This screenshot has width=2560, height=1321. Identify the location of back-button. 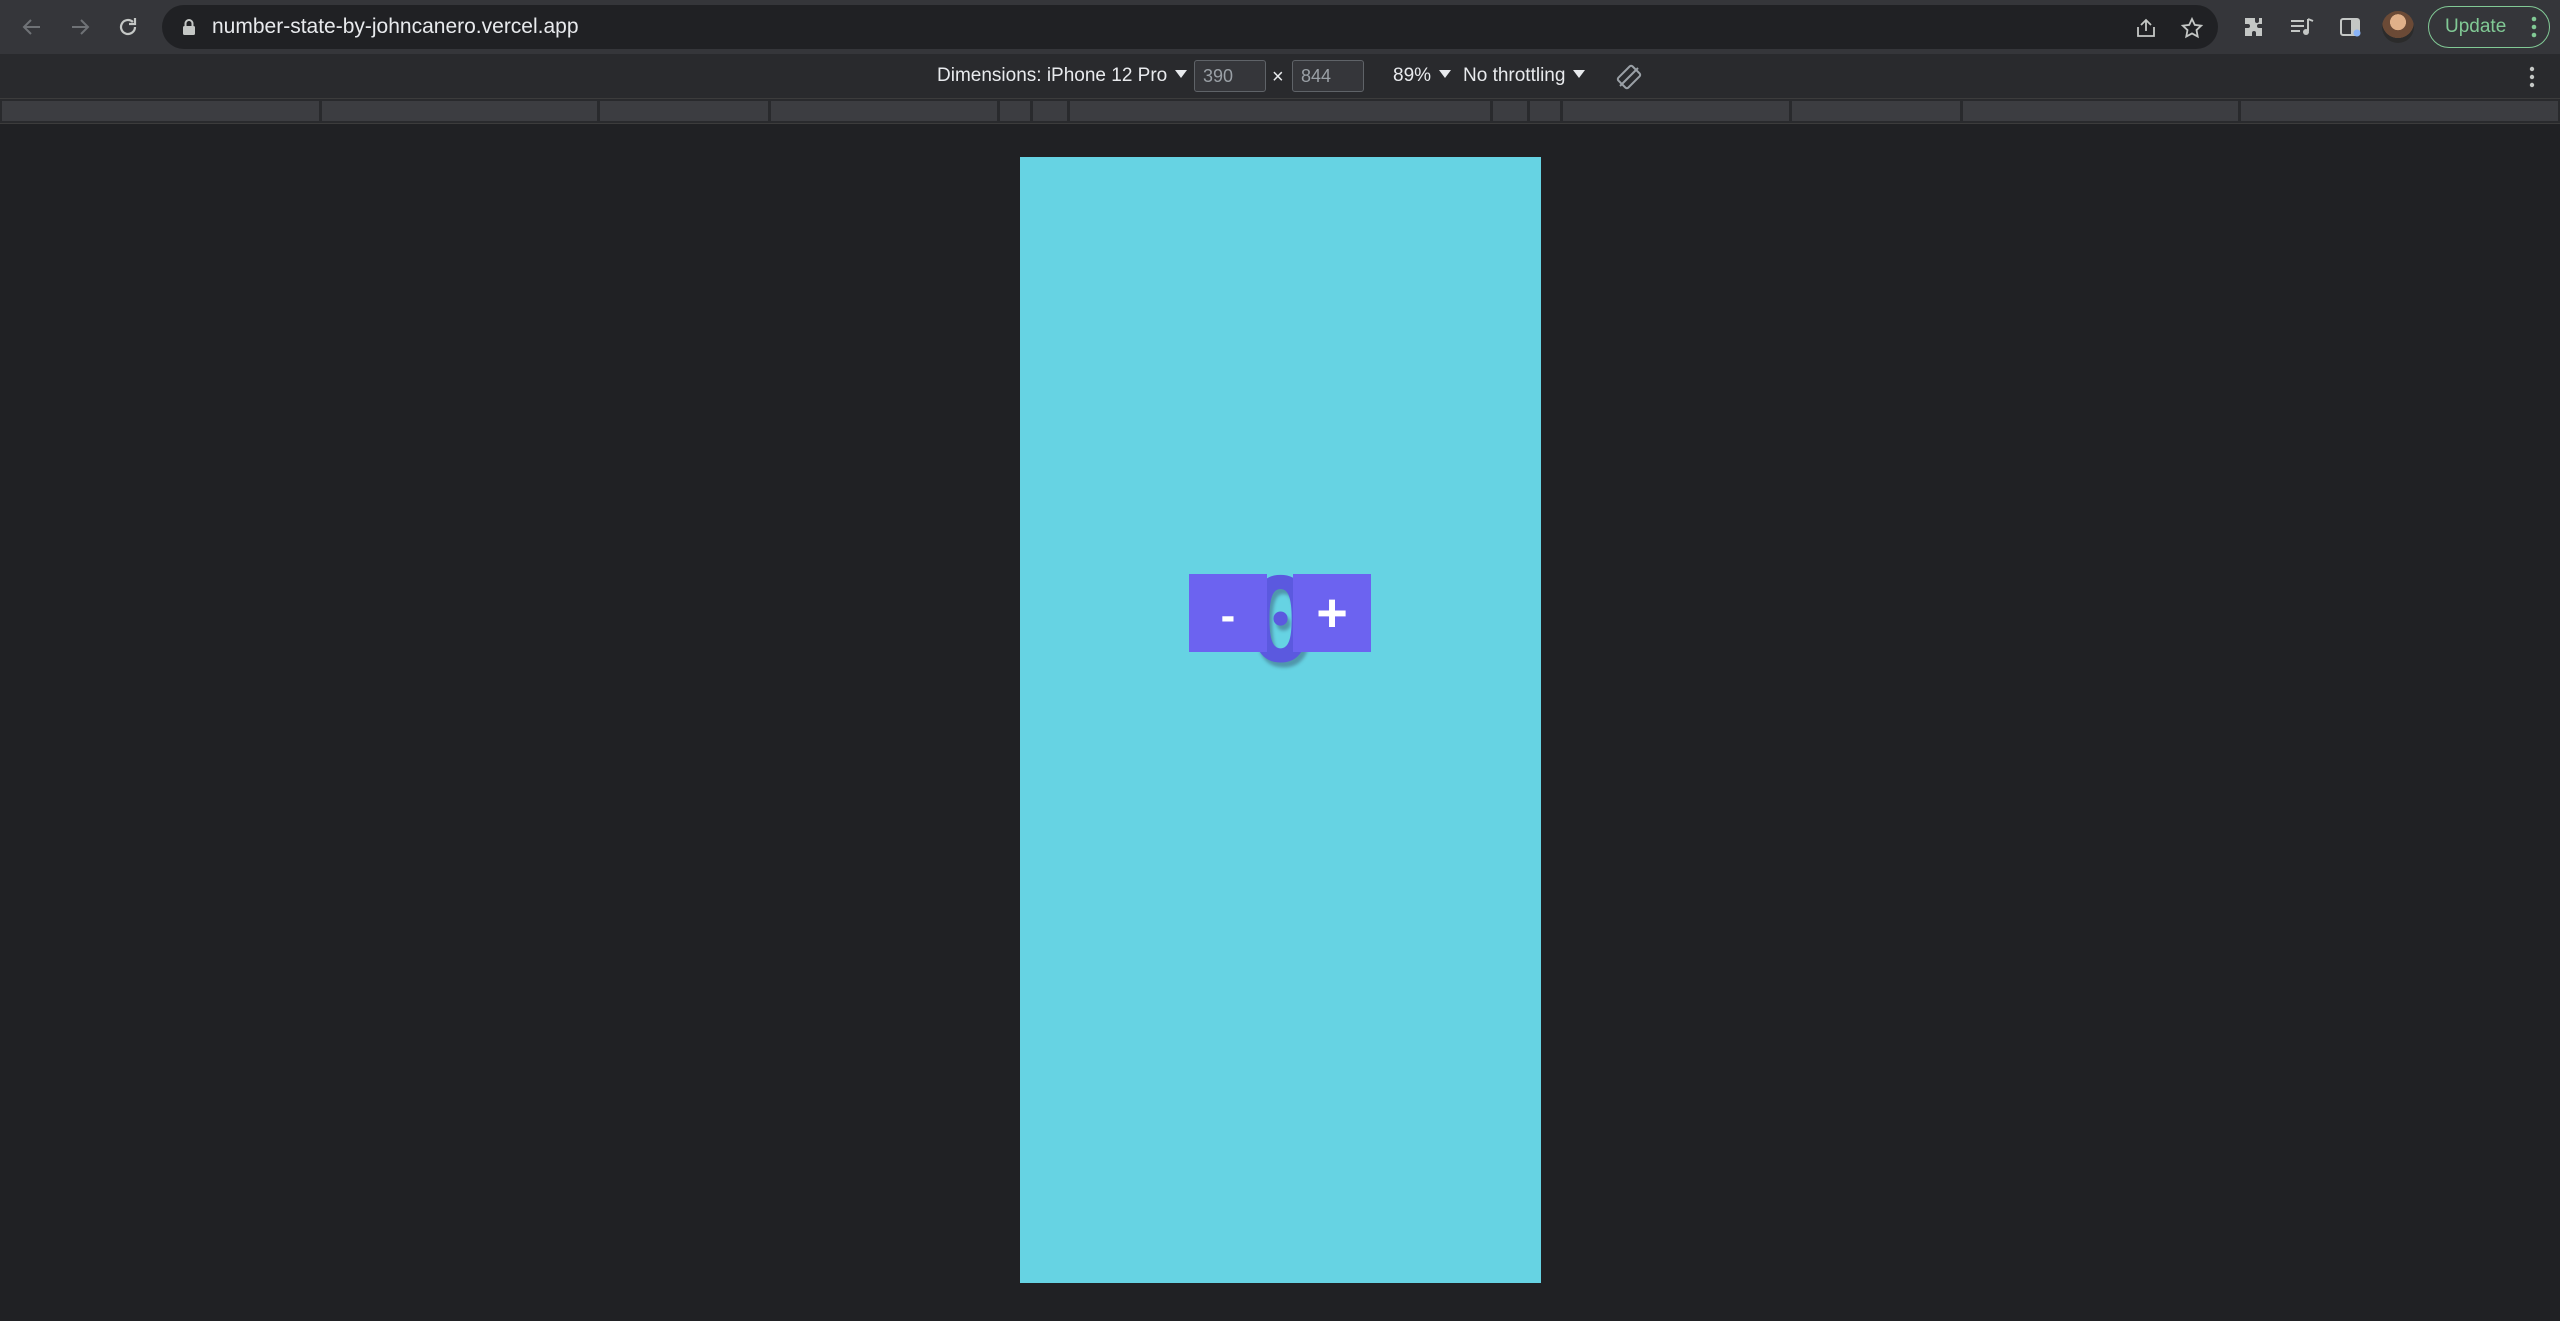
(32, 27).